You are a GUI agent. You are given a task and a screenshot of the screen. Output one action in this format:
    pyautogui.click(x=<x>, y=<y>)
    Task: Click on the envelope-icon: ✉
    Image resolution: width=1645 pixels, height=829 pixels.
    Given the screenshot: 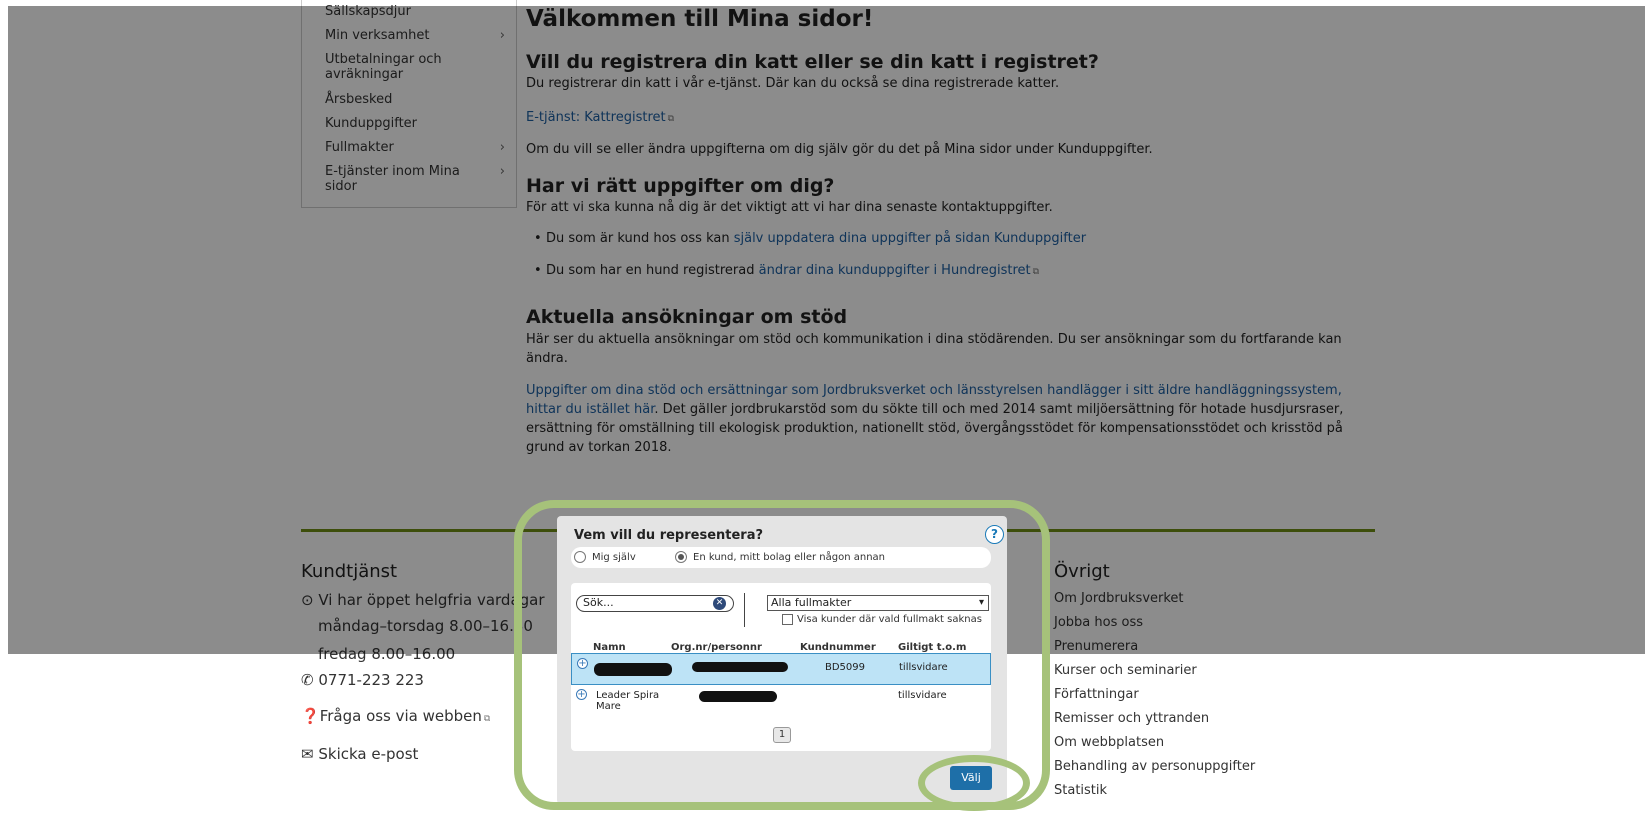 What is the action you would take?
    pyautogui.click(x=307, y=754)
    